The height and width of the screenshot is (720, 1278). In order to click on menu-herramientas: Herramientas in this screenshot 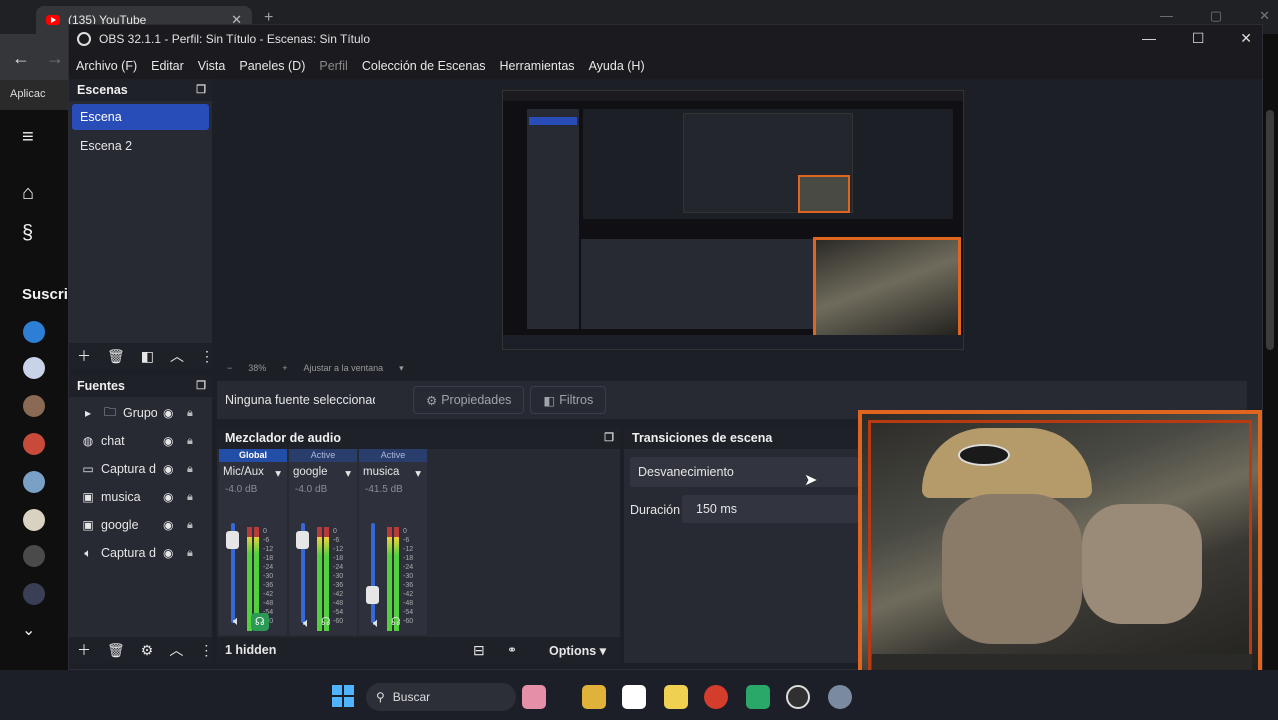, I will do `click(537, 66)`.